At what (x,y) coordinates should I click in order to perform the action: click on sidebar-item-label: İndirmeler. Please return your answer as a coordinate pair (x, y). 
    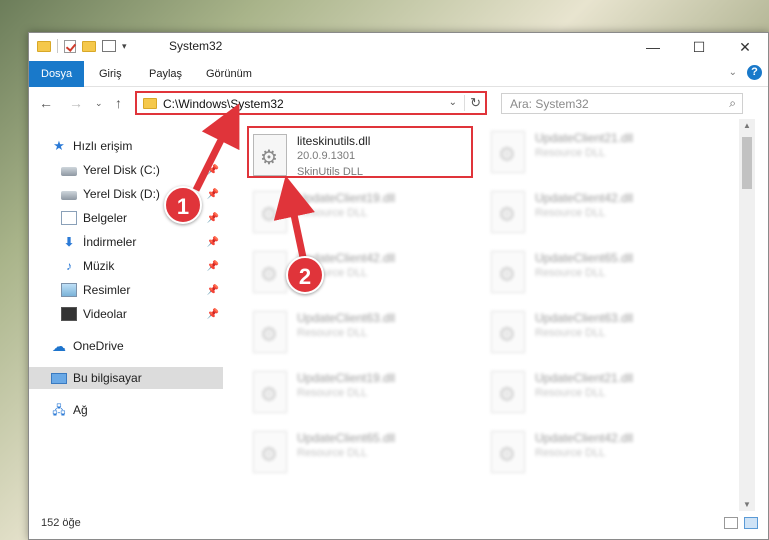
    Looking at the image, I should click on (110, 242).